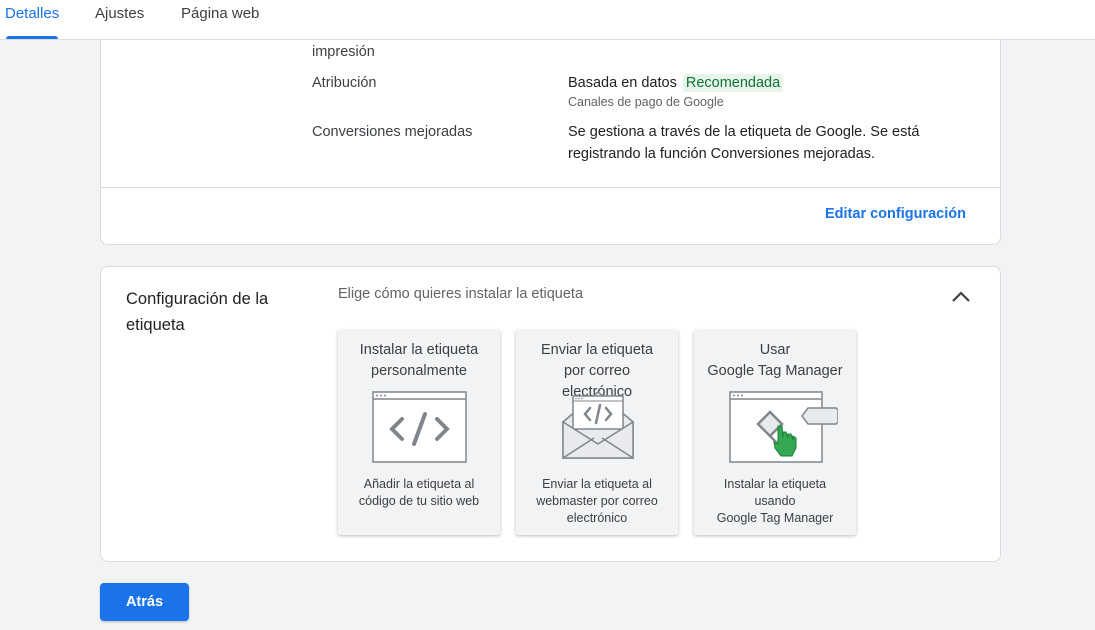 Image resolution: width=1095 pixels, height=630 pixels. I want to click on attribution-label: Atribución, so click(344, 83).